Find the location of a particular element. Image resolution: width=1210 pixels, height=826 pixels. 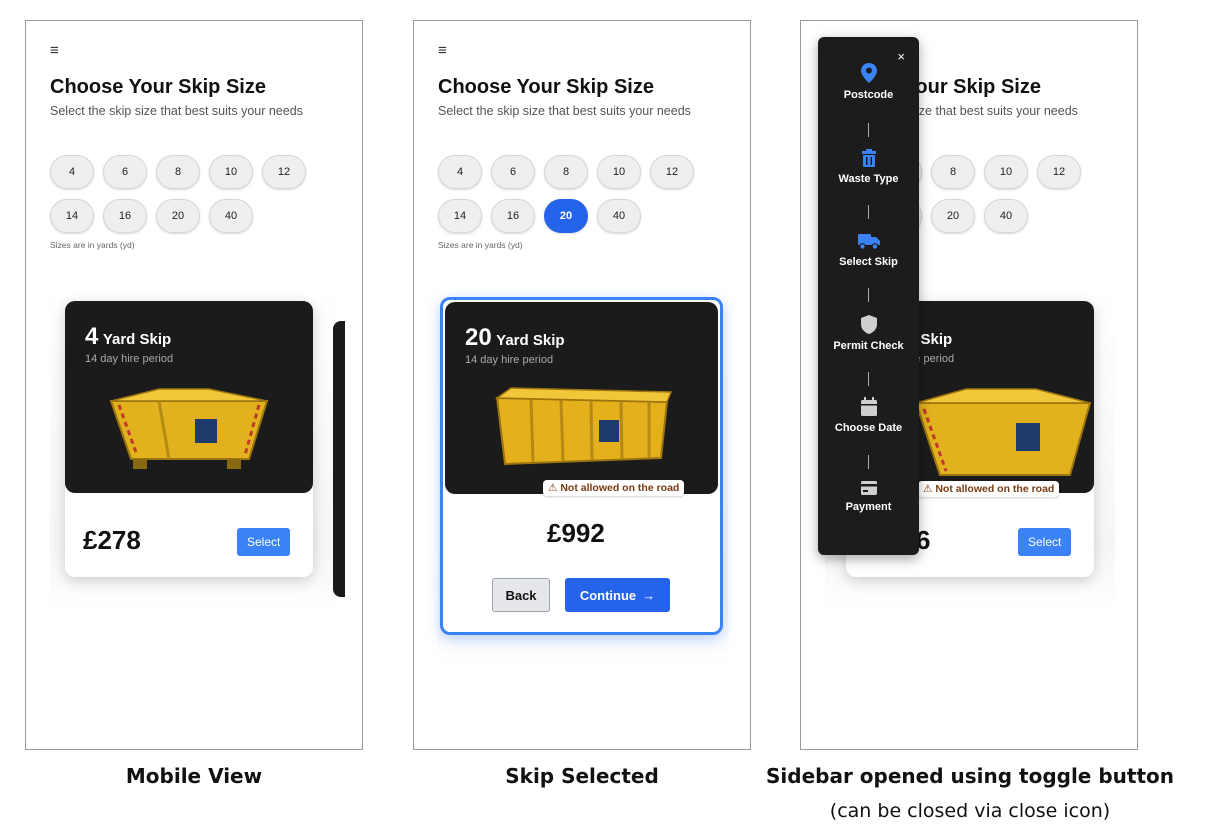

skip-title: 20 Yard Skip is located at coordinates (515, 338).